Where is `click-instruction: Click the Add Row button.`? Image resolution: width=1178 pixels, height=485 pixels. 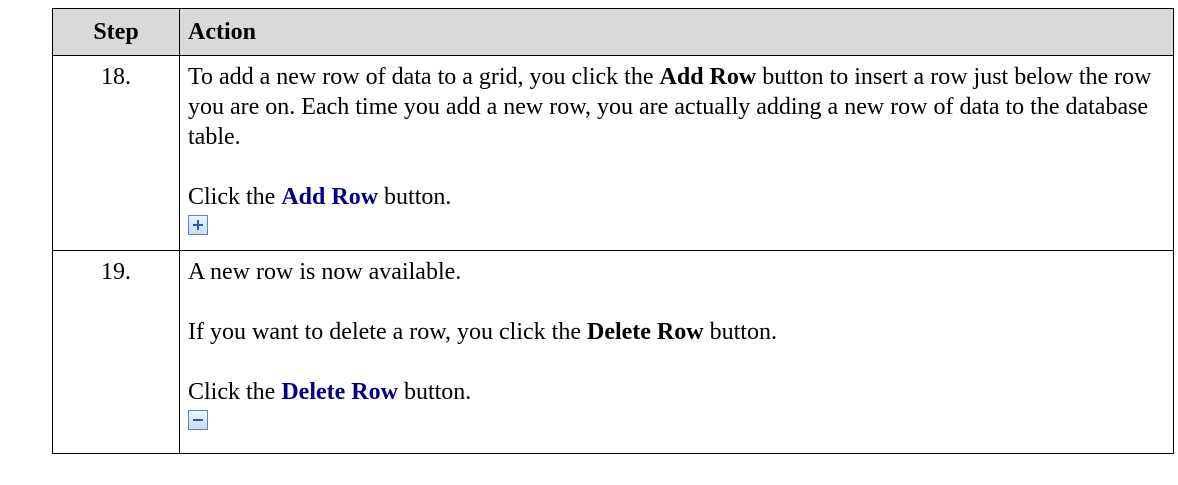 click-instruction: Click the Add Row button. is located at coordinates (320, 197).